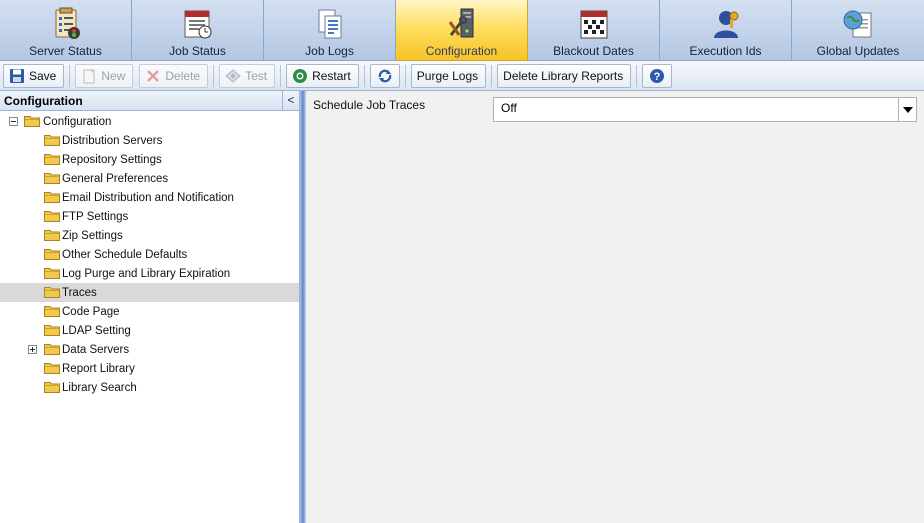 The height and width of the screenshot is (523, 924). I want to click on tree-node: Code Page, so click(149, 311).